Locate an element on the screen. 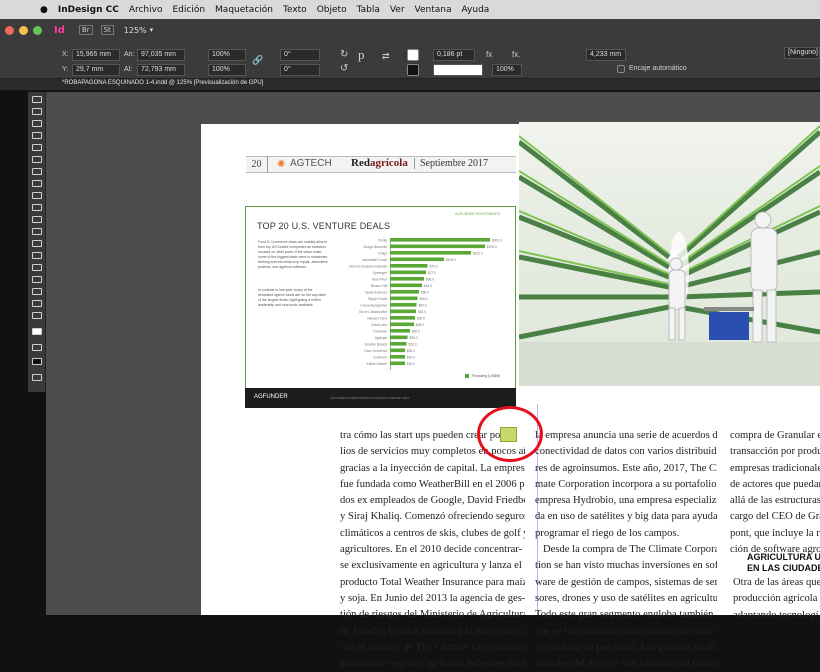  free-transform-tool-icon is located at coordinates (37, 243).